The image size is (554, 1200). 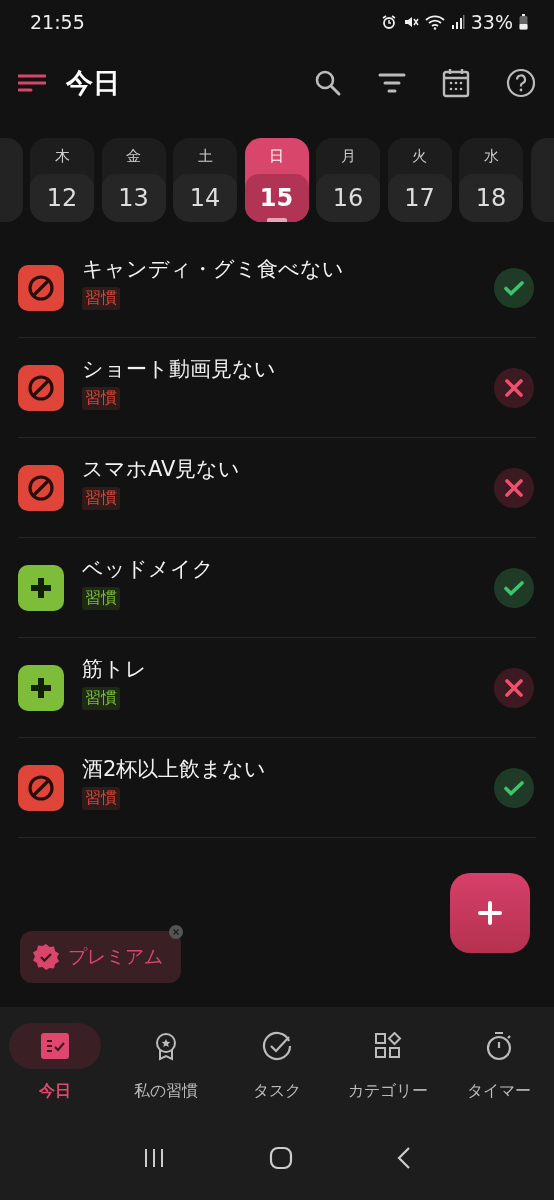 I want to click on nav-tab: タスク, so click(x=277, y=1066).